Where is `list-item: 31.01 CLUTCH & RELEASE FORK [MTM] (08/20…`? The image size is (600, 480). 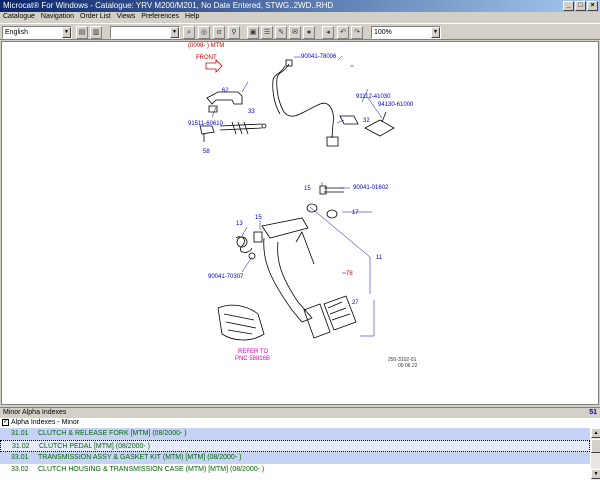
list-item: 31.01 CLUTCH & RELEASE FORK [MTM] (08/20… is located at coordinates (295, 434).